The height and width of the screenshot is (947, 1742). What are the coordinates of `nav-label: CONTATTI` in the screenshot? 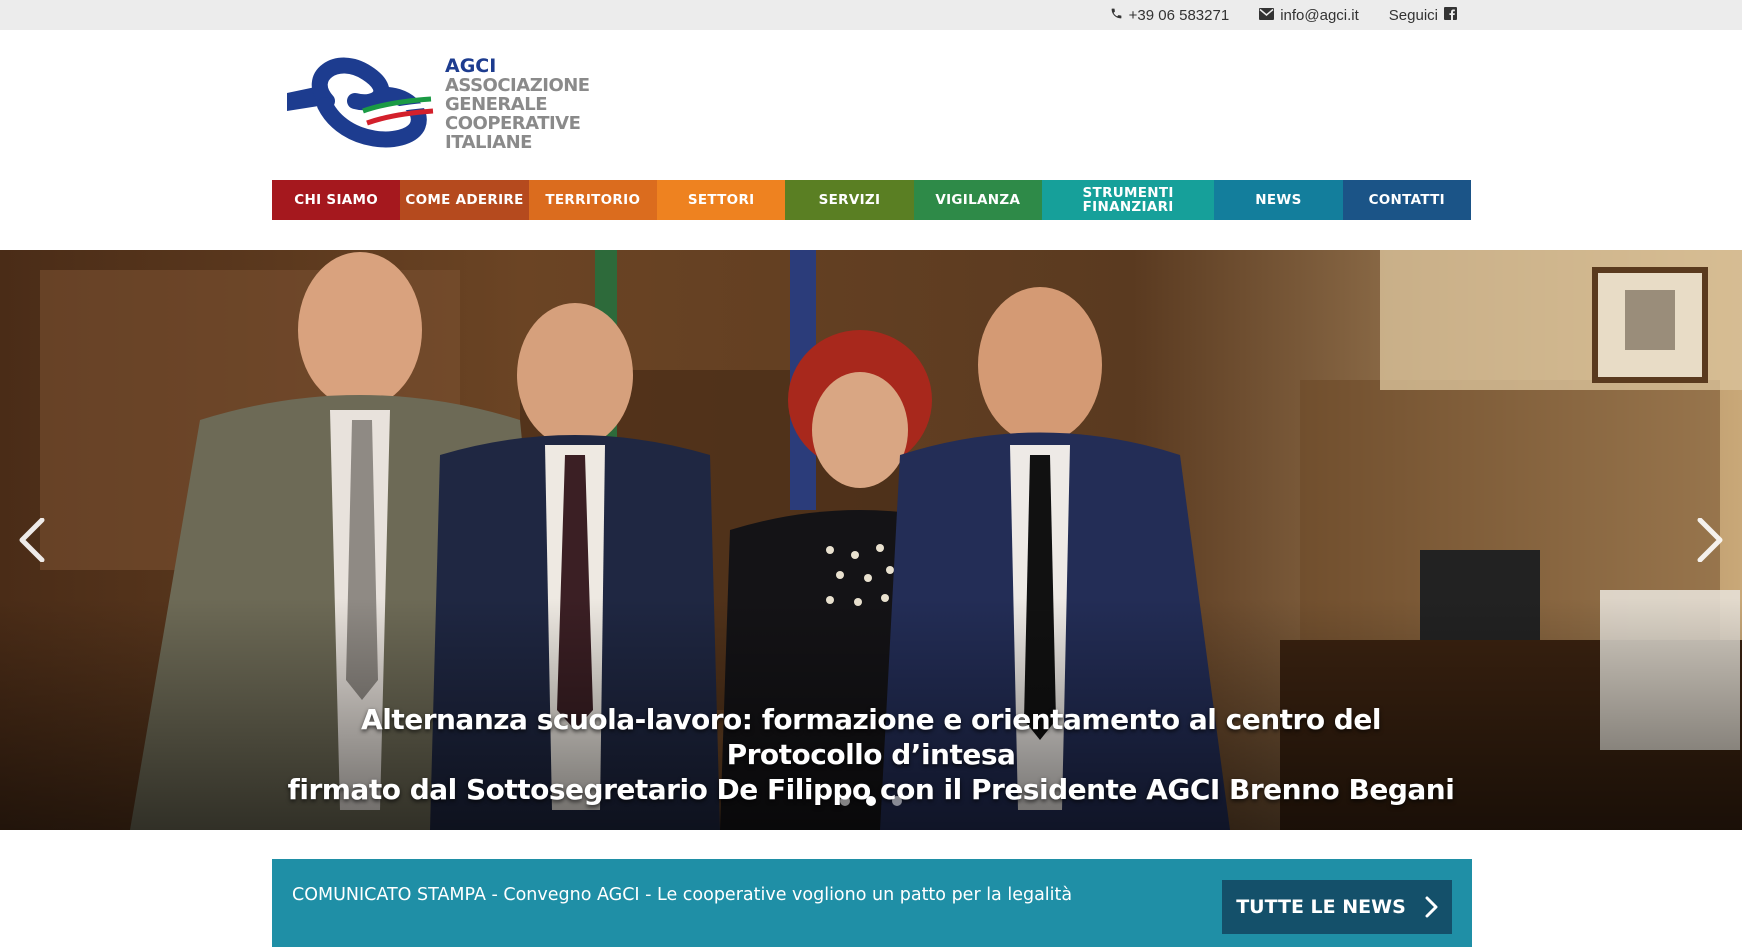 It's located at (1406, 200).